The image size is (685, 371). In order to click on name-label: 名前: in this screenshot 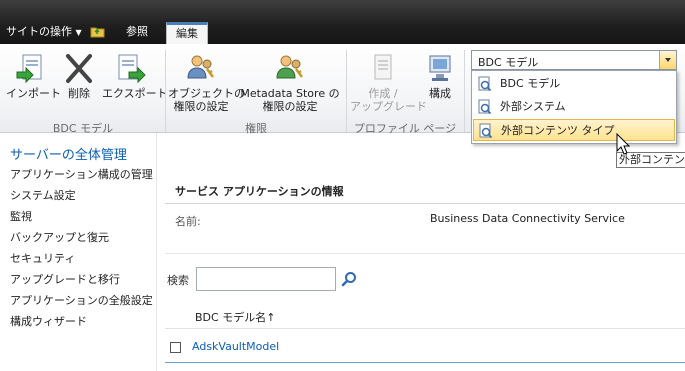, I will do `click(188, 221)`.